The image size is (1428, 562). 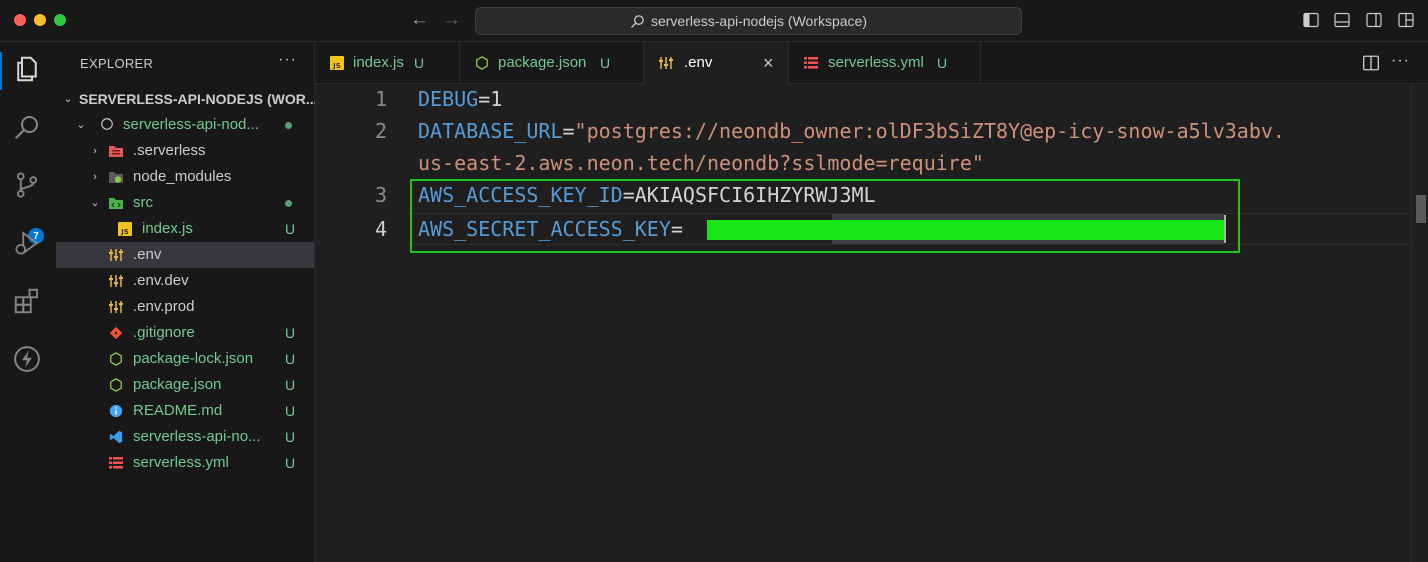 I want to click on tree-folder-node-modules: › node_modules, so click(x=185, y=177).